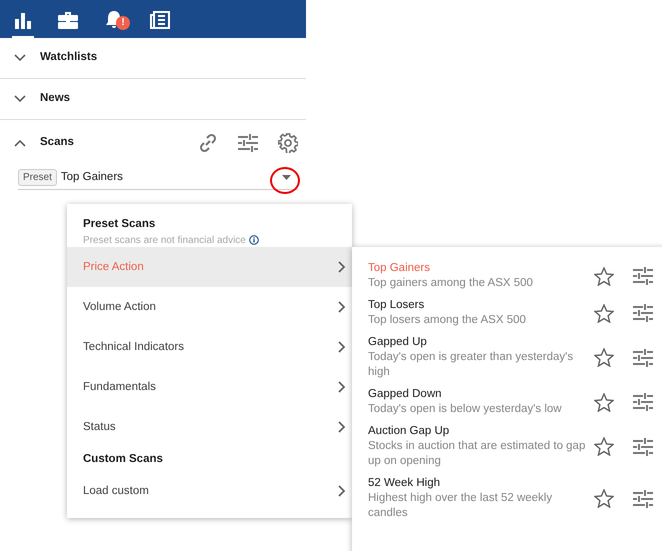  Describe the element at coordinates (160, 19) in the screenshot. I see `newspaper-icon` at that location.